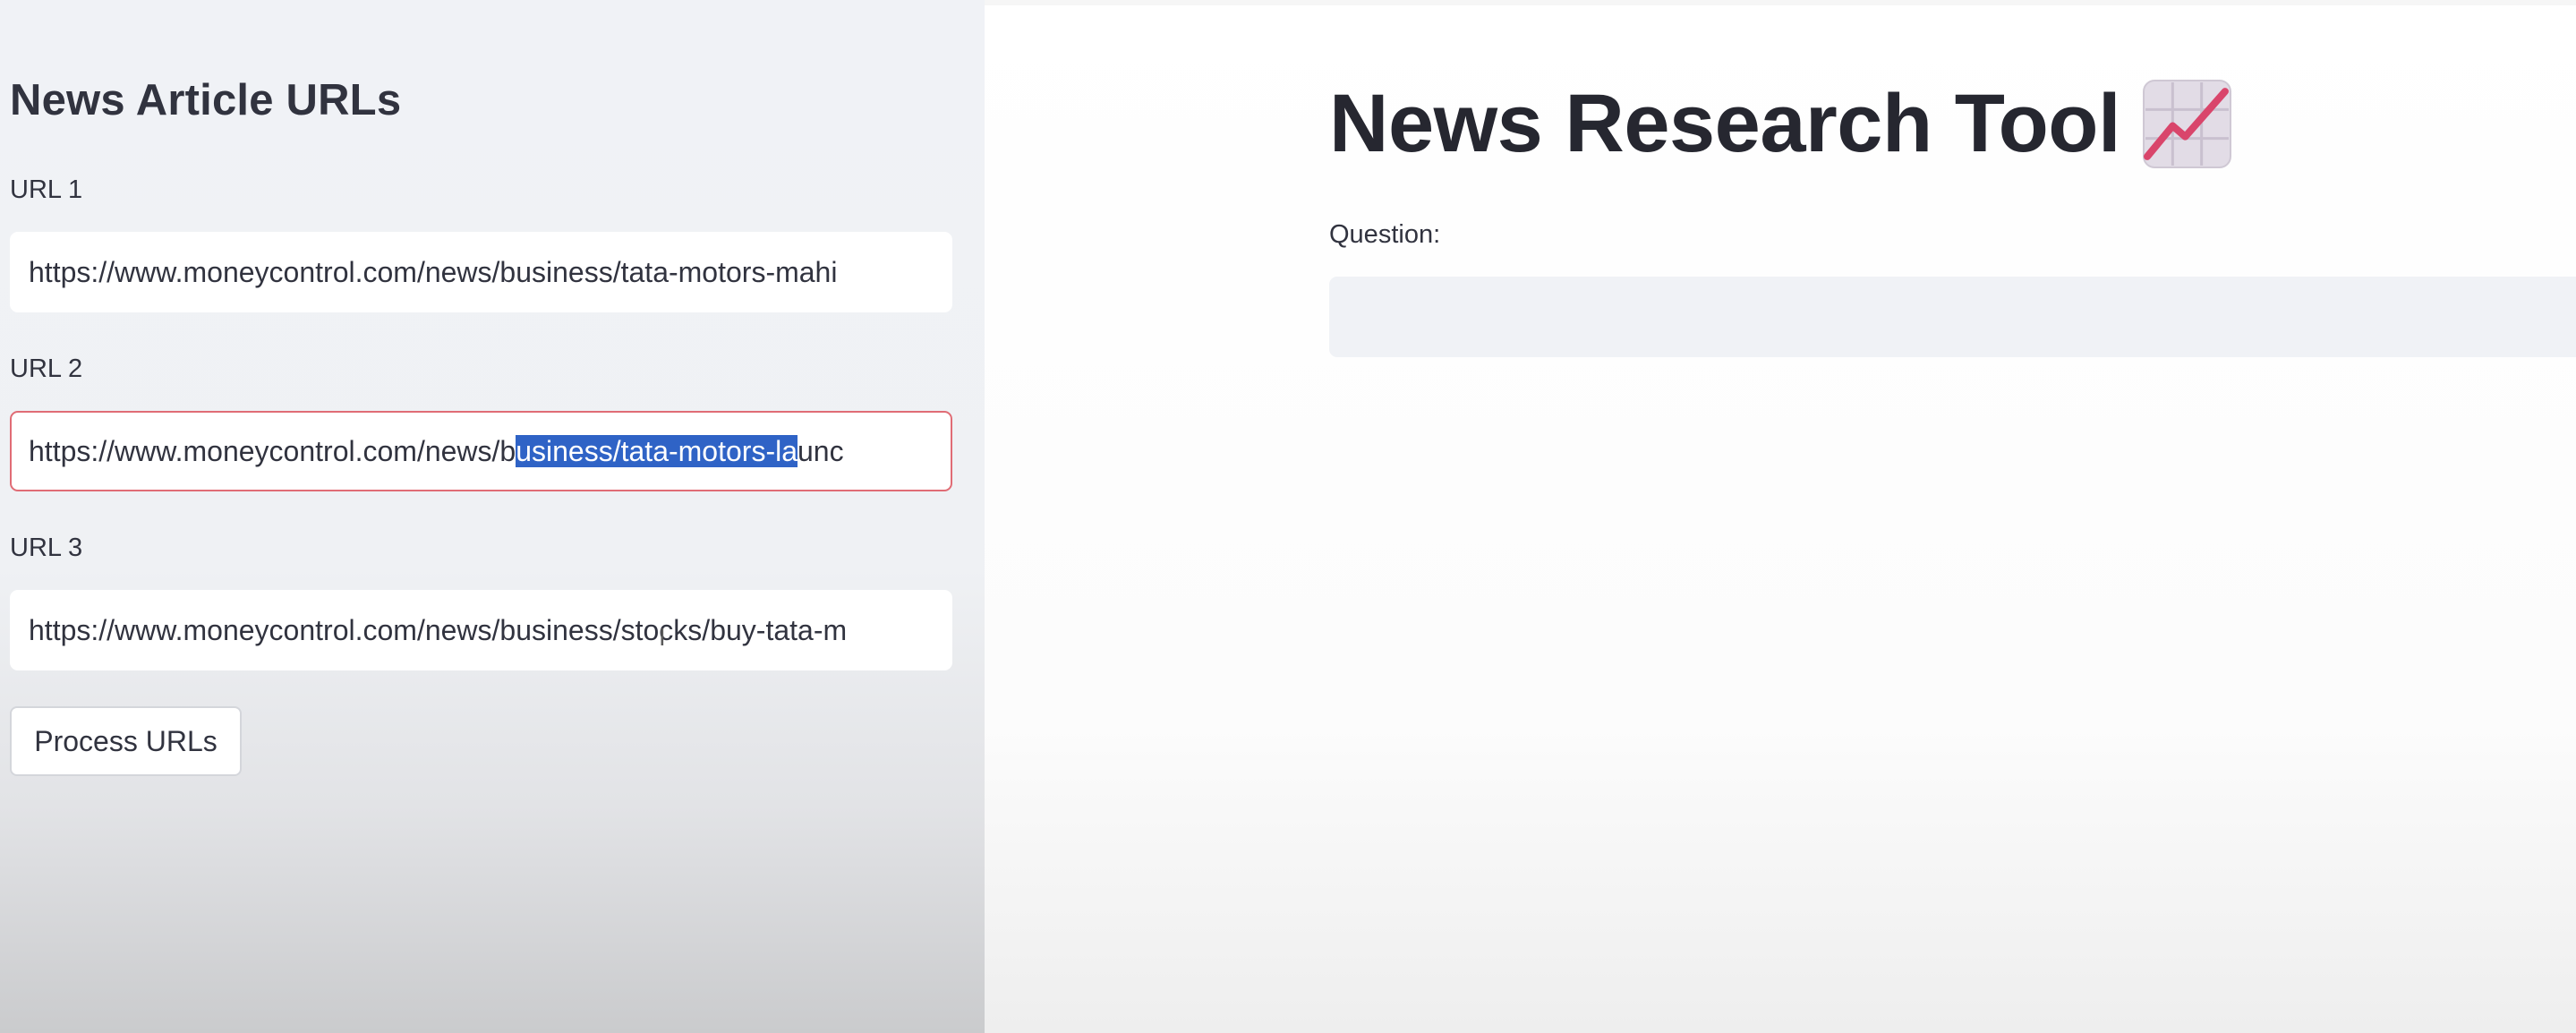  Describe the element at coordinates (1725, 123) in the screenshot. I see `page-title: News Research Tool` at that location.